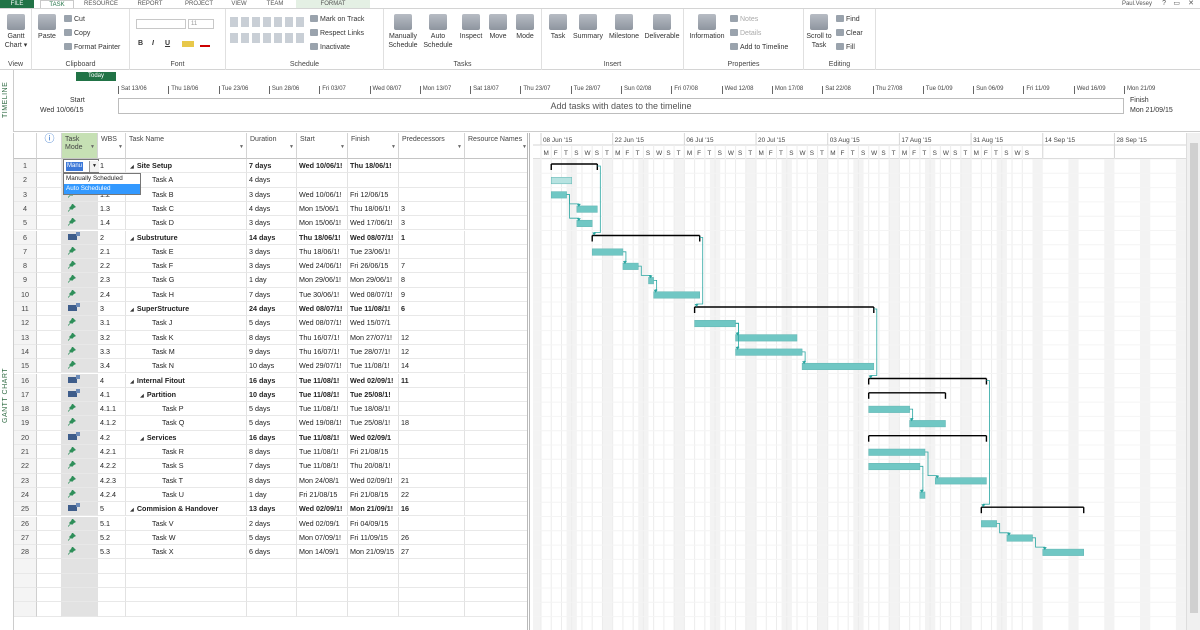 The image size is (1200, 630). I want to click on header-duration: Duration ▼, so click(272, 146).